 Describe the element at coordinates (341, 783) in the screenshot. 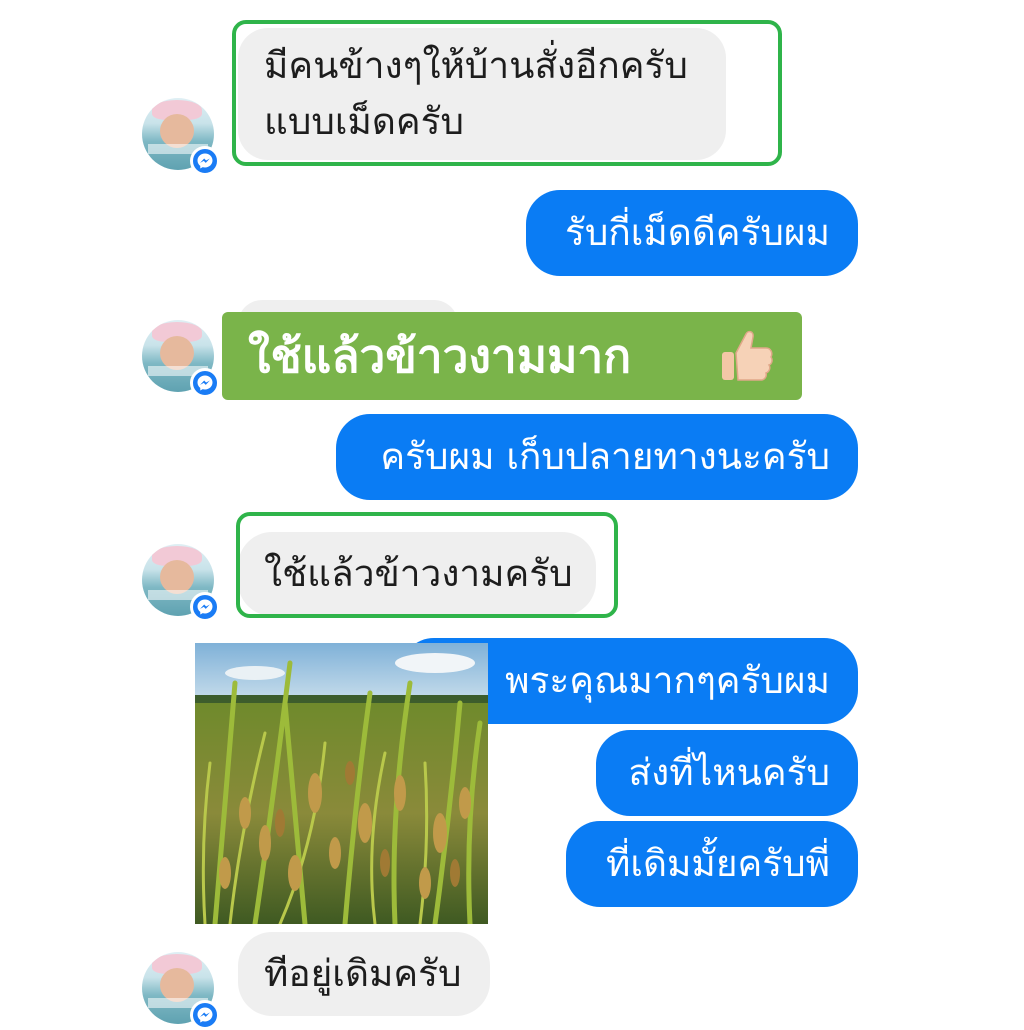

I see `rice-field-photo` at that location.